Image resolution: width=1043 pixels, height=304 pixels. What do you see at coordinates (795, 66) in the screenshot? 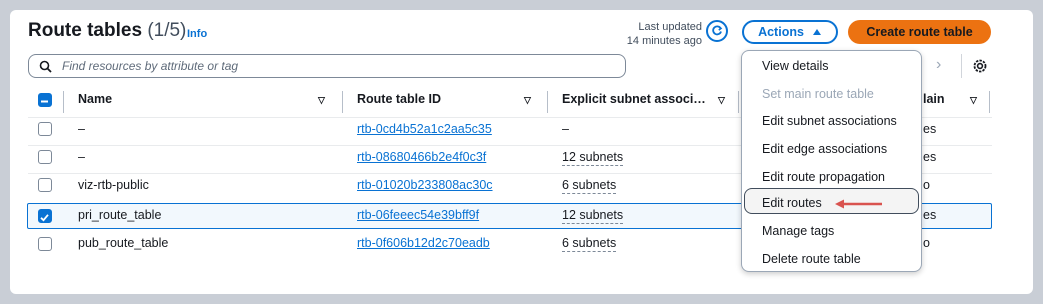
I see `menu-item-view-details: View details` at bounding box center [795, 66].